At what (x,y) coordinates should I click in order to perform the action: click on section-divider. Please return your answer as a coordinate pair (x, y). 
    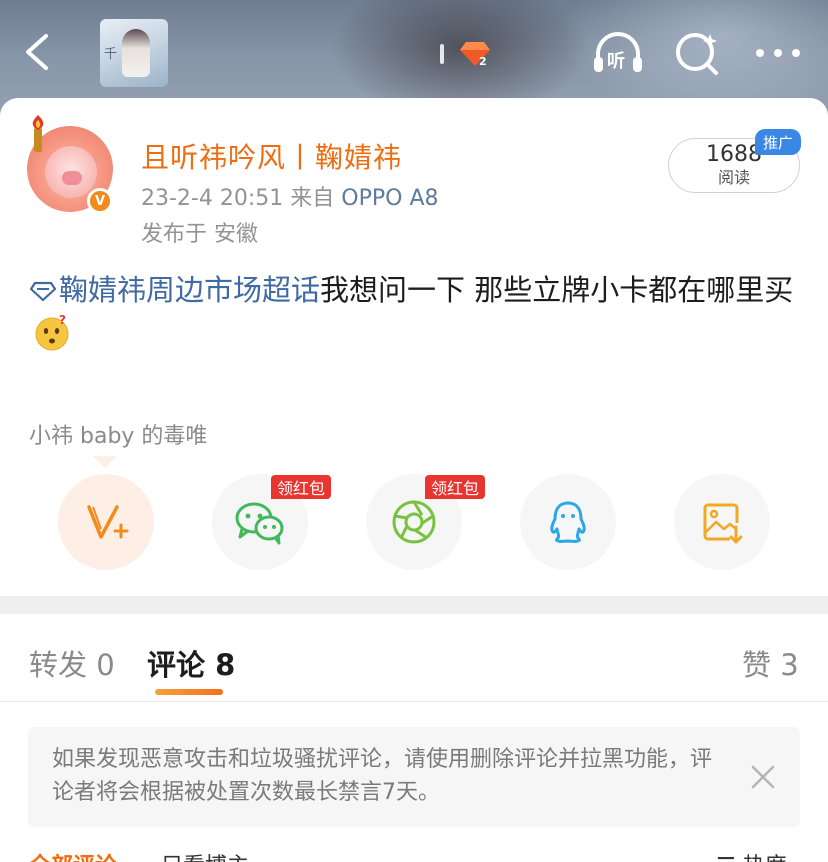
    Looking at the image, I should click on (414, 605).